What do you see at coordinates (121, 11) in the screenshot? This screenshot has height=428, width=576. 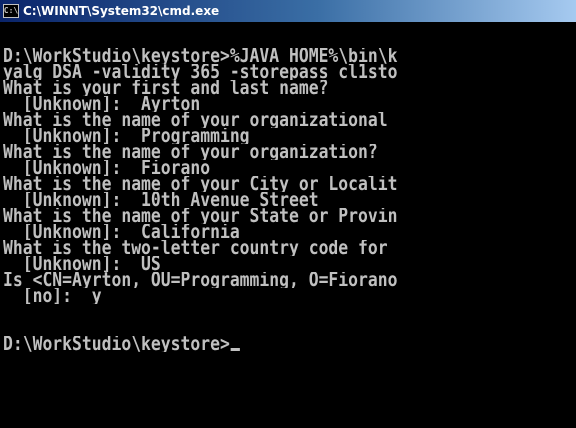 I see `window-title: C:\WINNT\System32\cmd.exe` at bounding box center [121, 11].